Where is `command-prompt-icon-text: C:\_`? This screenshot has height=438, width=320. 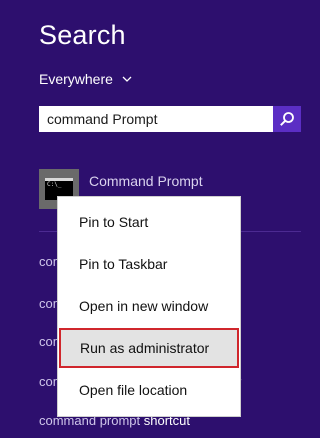 command-prompt-icon-text: C:\_ is located at coordinates (54, 184).